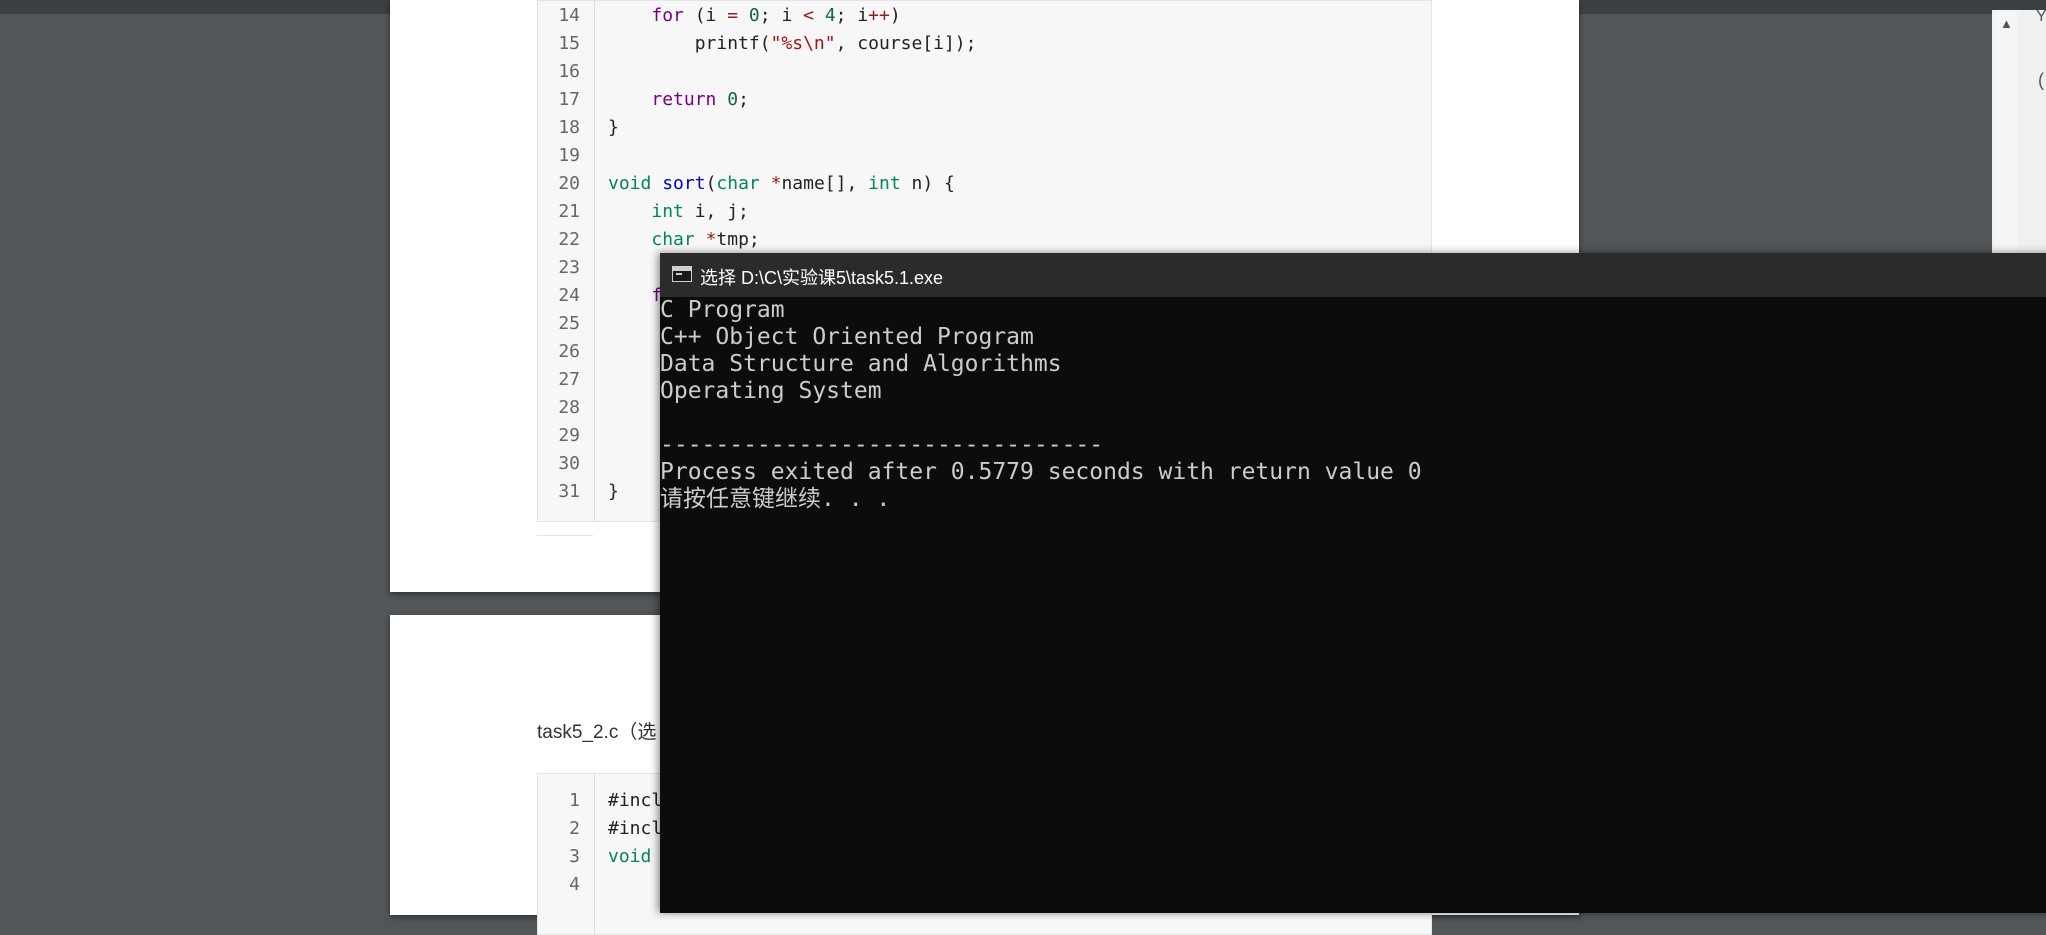  Describe the element at coordinates (984, 128) in the screenshot. I see `code-line: 18}` at that location.